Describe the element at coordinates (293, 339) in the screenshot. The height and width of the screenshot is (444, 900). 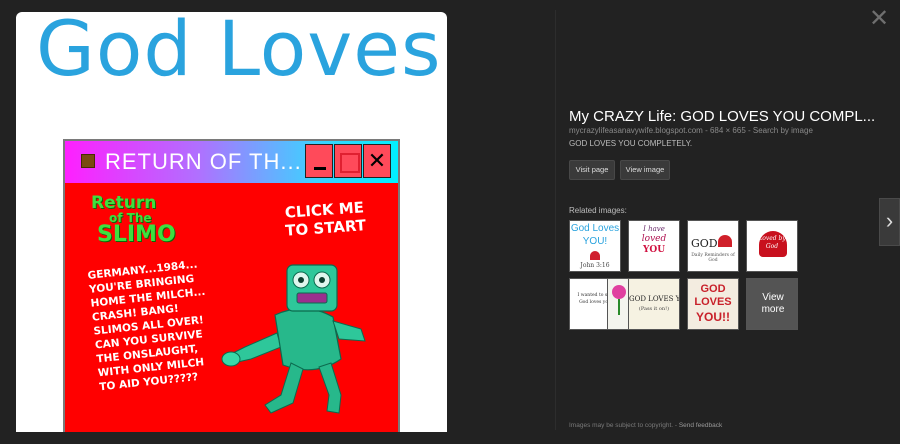
I see `robot-character` at that location.